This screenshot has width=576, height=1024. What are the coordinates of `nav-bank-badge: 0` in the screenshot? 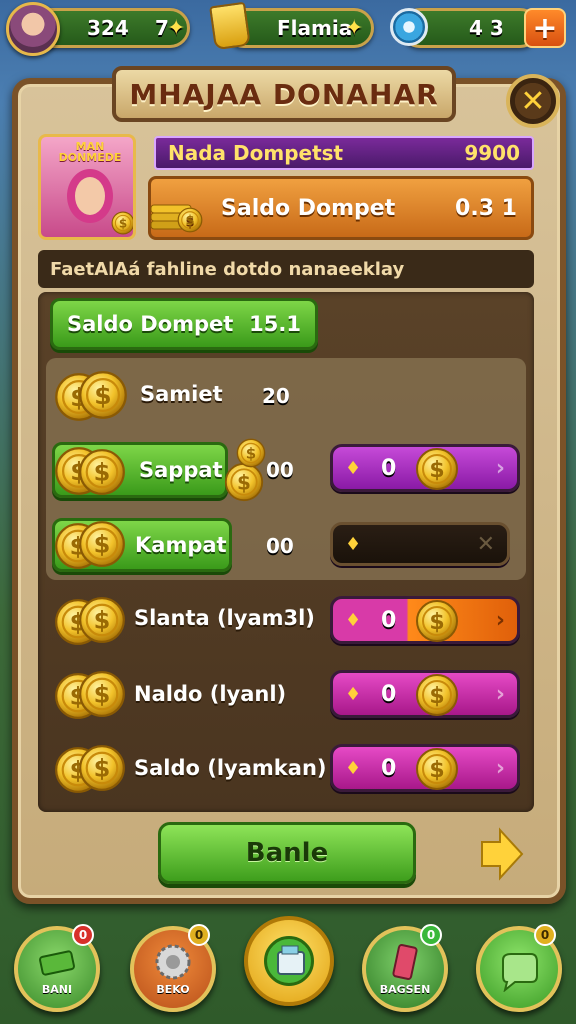 It's located at (83, 935).